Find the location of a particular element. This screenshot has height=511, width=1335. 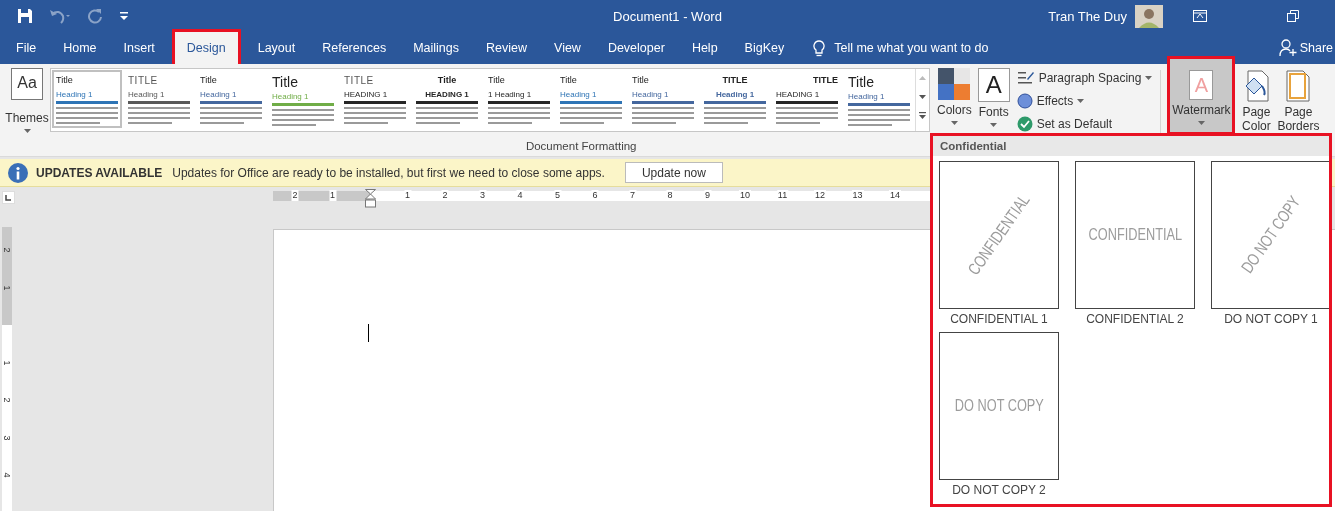

set-as-default-button: Set as Default is located at coordinates (1084, 123).